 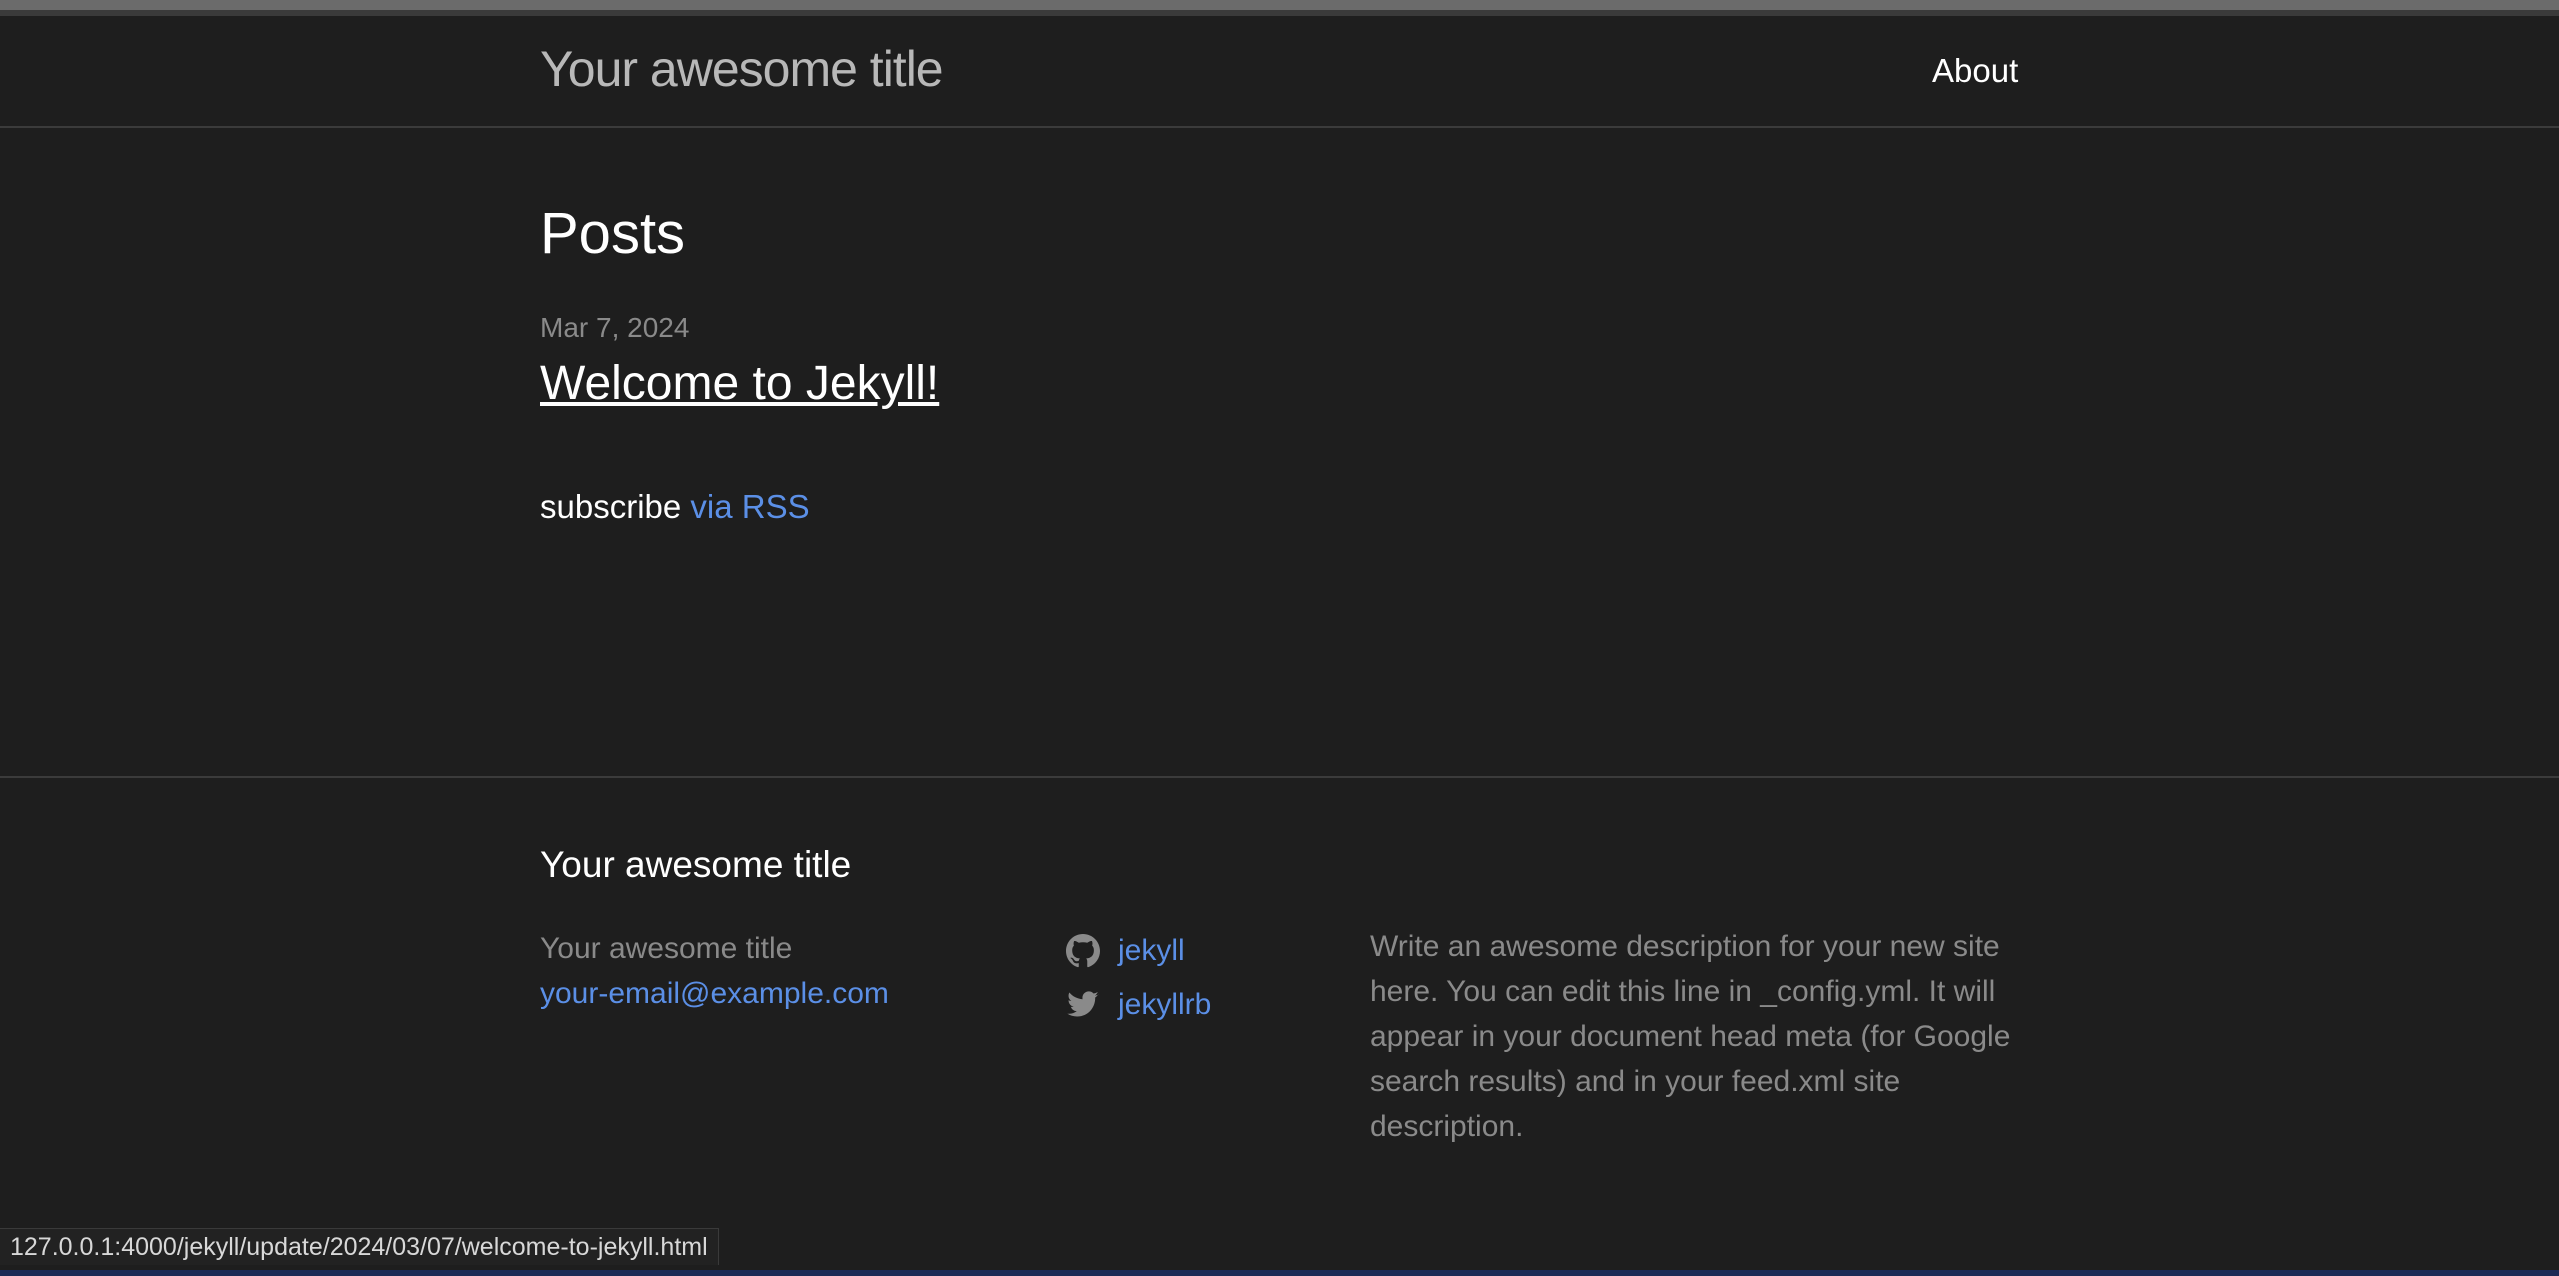 I want to click on site-header: Your awesome title About, so click(x=1279, y=72).